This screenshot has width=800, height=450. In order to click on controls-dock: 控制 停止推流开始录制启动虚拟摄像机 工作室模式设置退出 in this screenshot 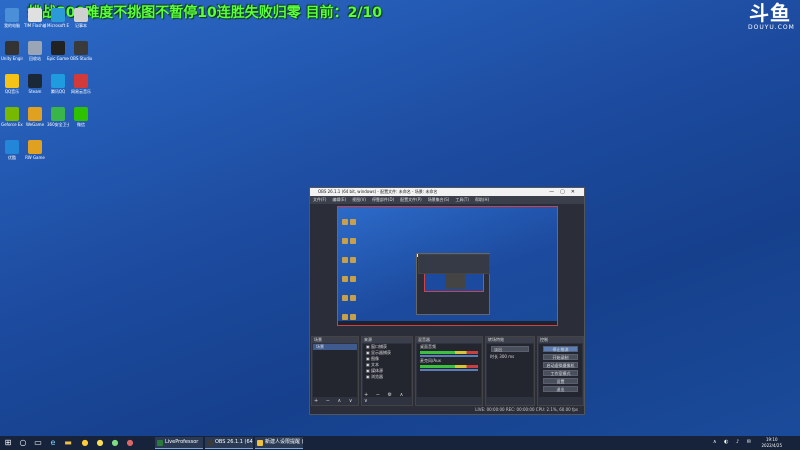, I will do `click(560, 371)`.